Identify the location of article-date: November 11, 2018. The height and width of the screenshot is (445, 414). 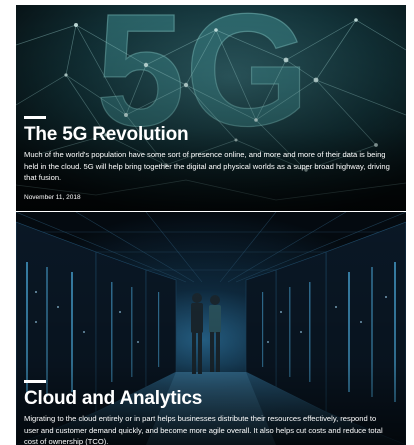
(52, 197).